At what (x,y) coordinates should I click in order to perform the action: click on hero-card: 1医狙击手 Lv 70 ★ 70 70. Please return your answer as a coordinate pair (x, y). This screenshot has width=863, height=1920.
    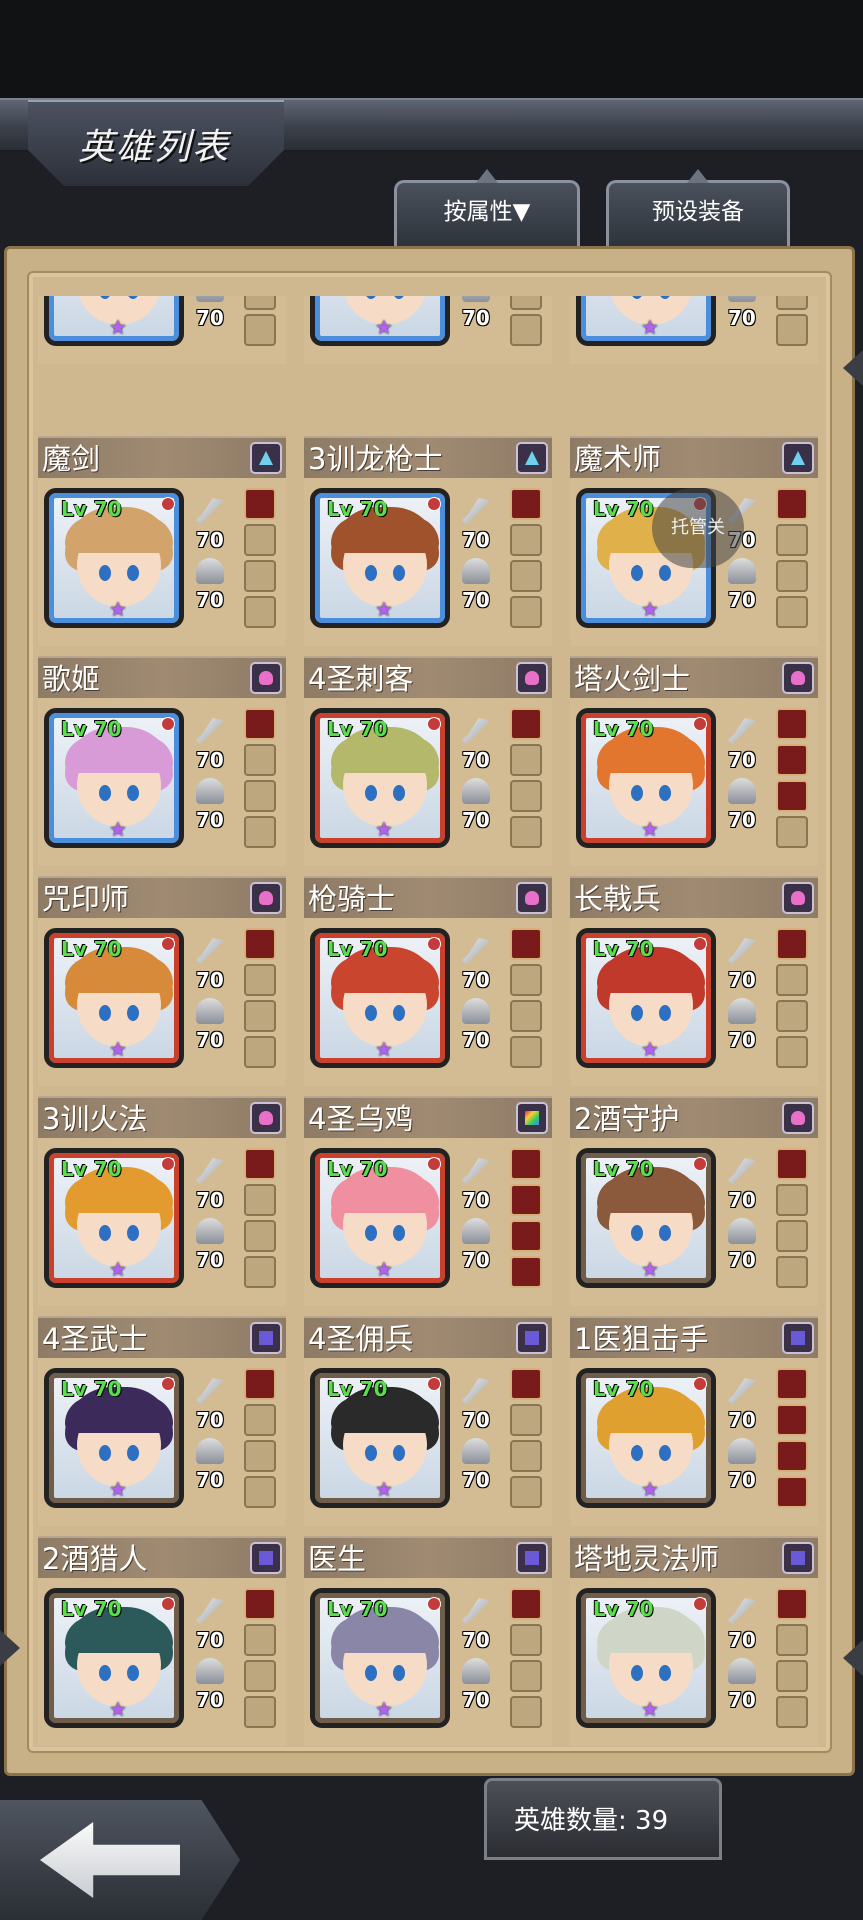
    Looking at the image, I should click on (694, 1421).